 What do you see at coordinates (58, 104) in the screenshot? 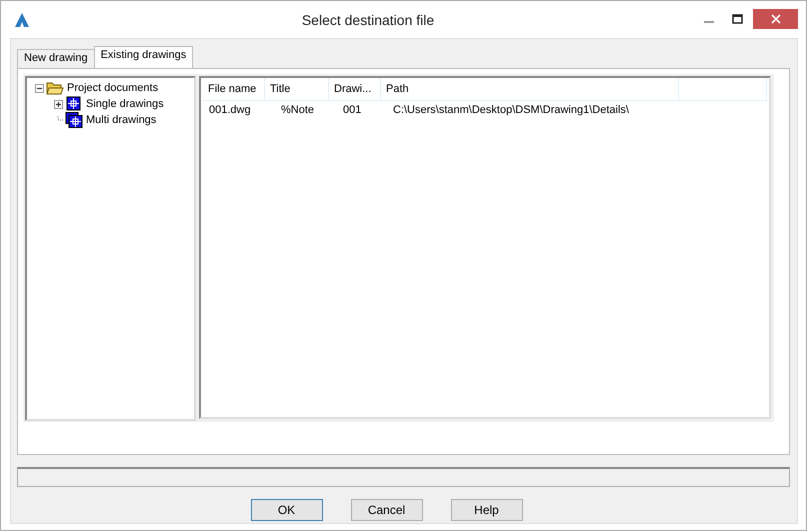
I see `expand-icon` at bounding box center [58, 104].